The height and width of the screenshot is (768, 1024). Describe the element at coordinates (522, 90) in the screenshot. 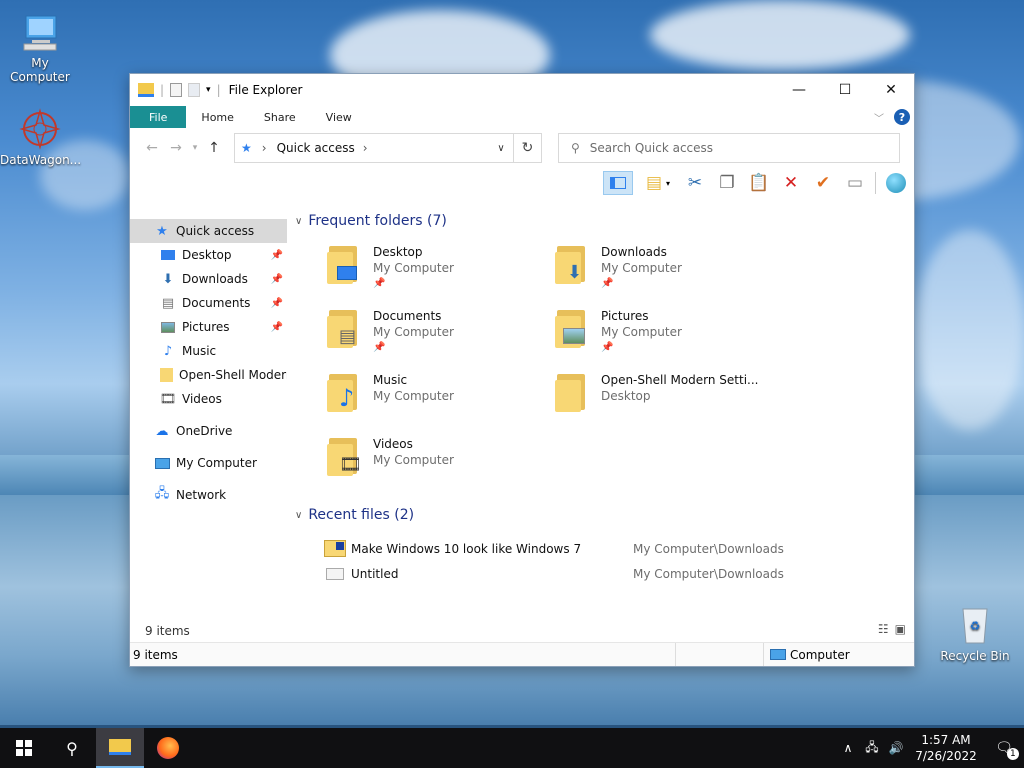

I see `title-bar: | ▾ | File Explorer — ☐ ✕` at that location.